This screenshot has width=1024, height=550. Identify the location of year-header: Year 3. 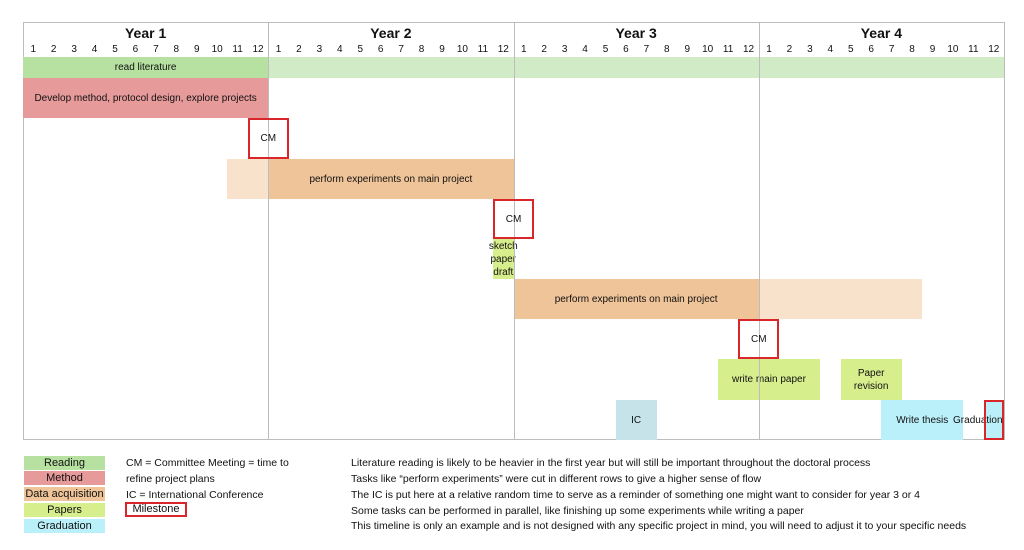
(636, 33).